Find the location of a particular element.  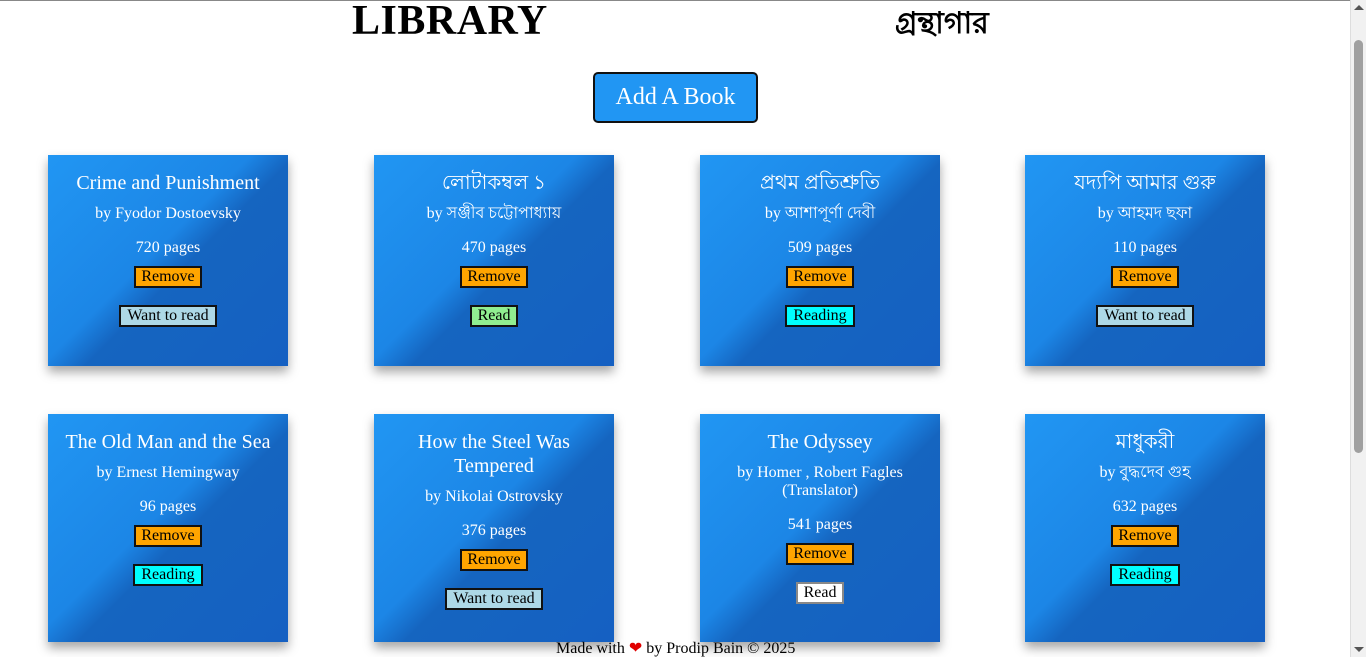

scrollbar-thumb is located at coordinates (1358, 246).